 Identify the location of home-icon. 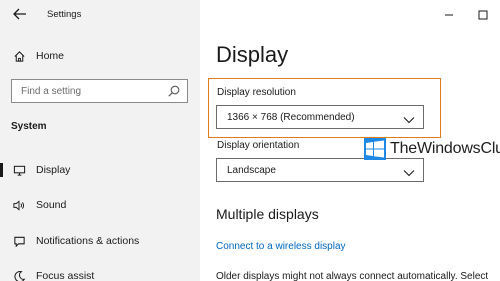
(19, 56).